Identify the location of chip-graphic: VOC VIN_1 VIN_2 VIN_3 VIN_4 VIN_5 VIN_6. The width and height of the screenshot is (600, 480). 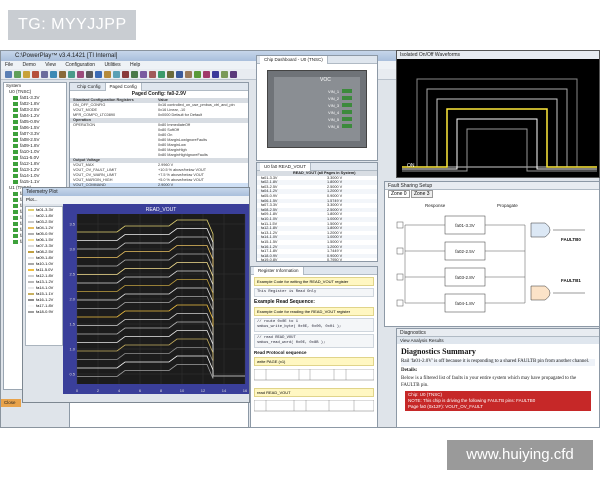
(317, 109).